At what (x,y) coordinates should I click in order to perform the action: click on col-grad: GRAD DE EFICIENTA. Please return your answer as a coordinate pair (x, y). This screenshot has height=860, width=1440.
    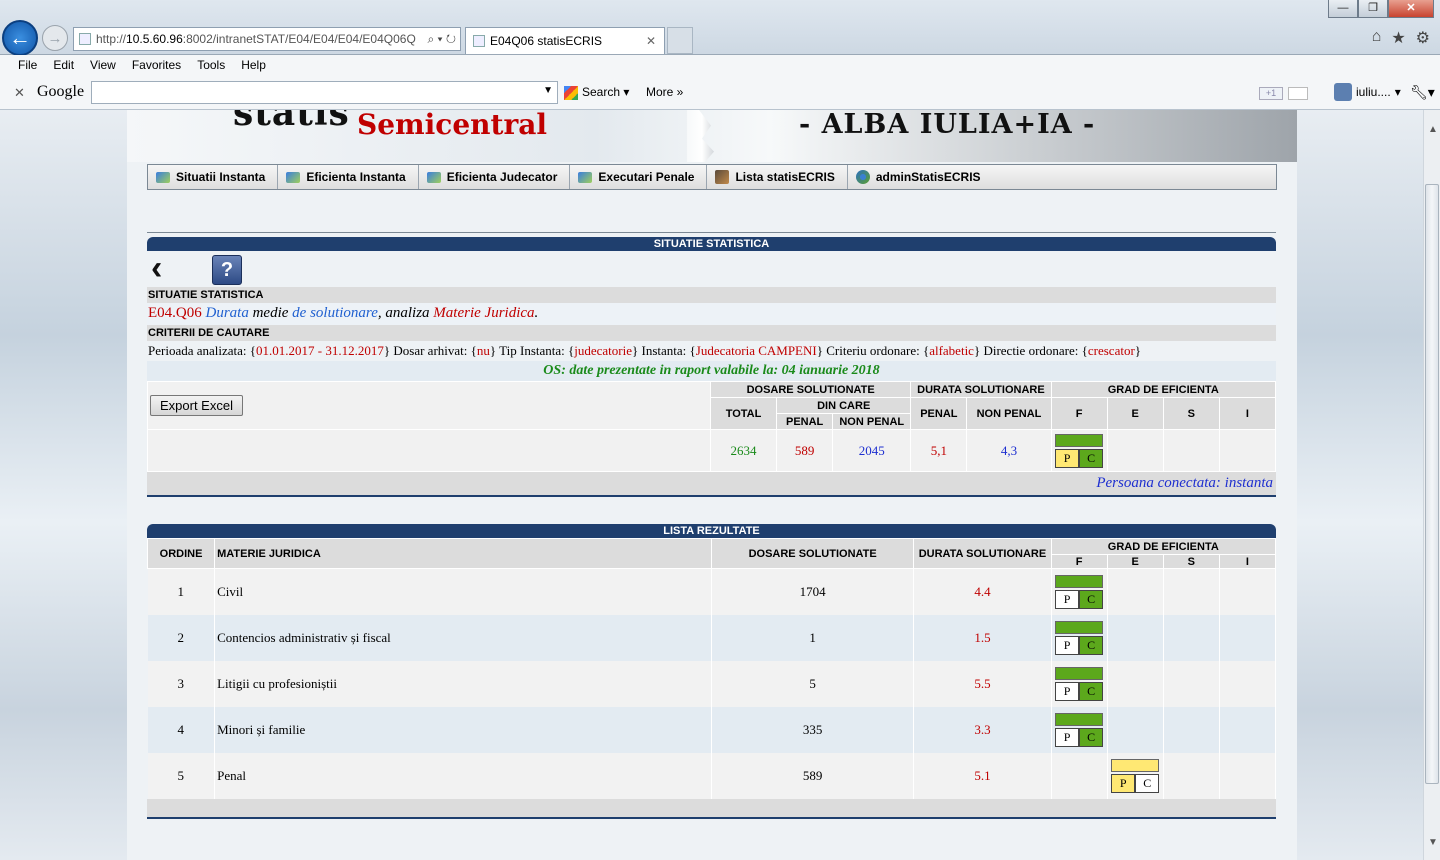
    Looking at the image, I should click on (1163, 389).